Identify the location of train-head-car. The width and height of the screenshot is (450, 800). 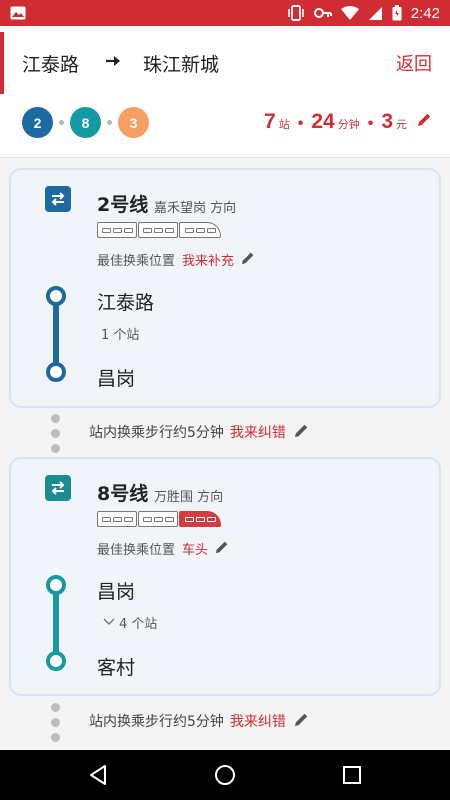
(200, 230).